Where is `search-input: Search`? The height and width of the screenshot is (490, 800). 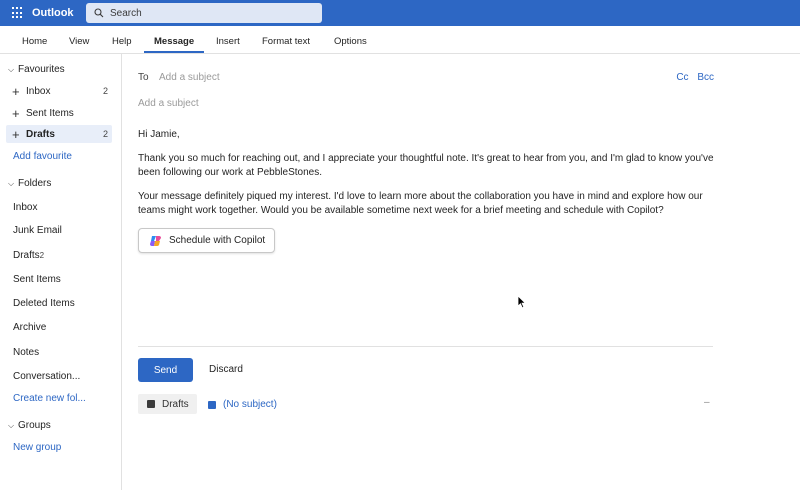 search-input: Search is located at coordinates (204, 13).